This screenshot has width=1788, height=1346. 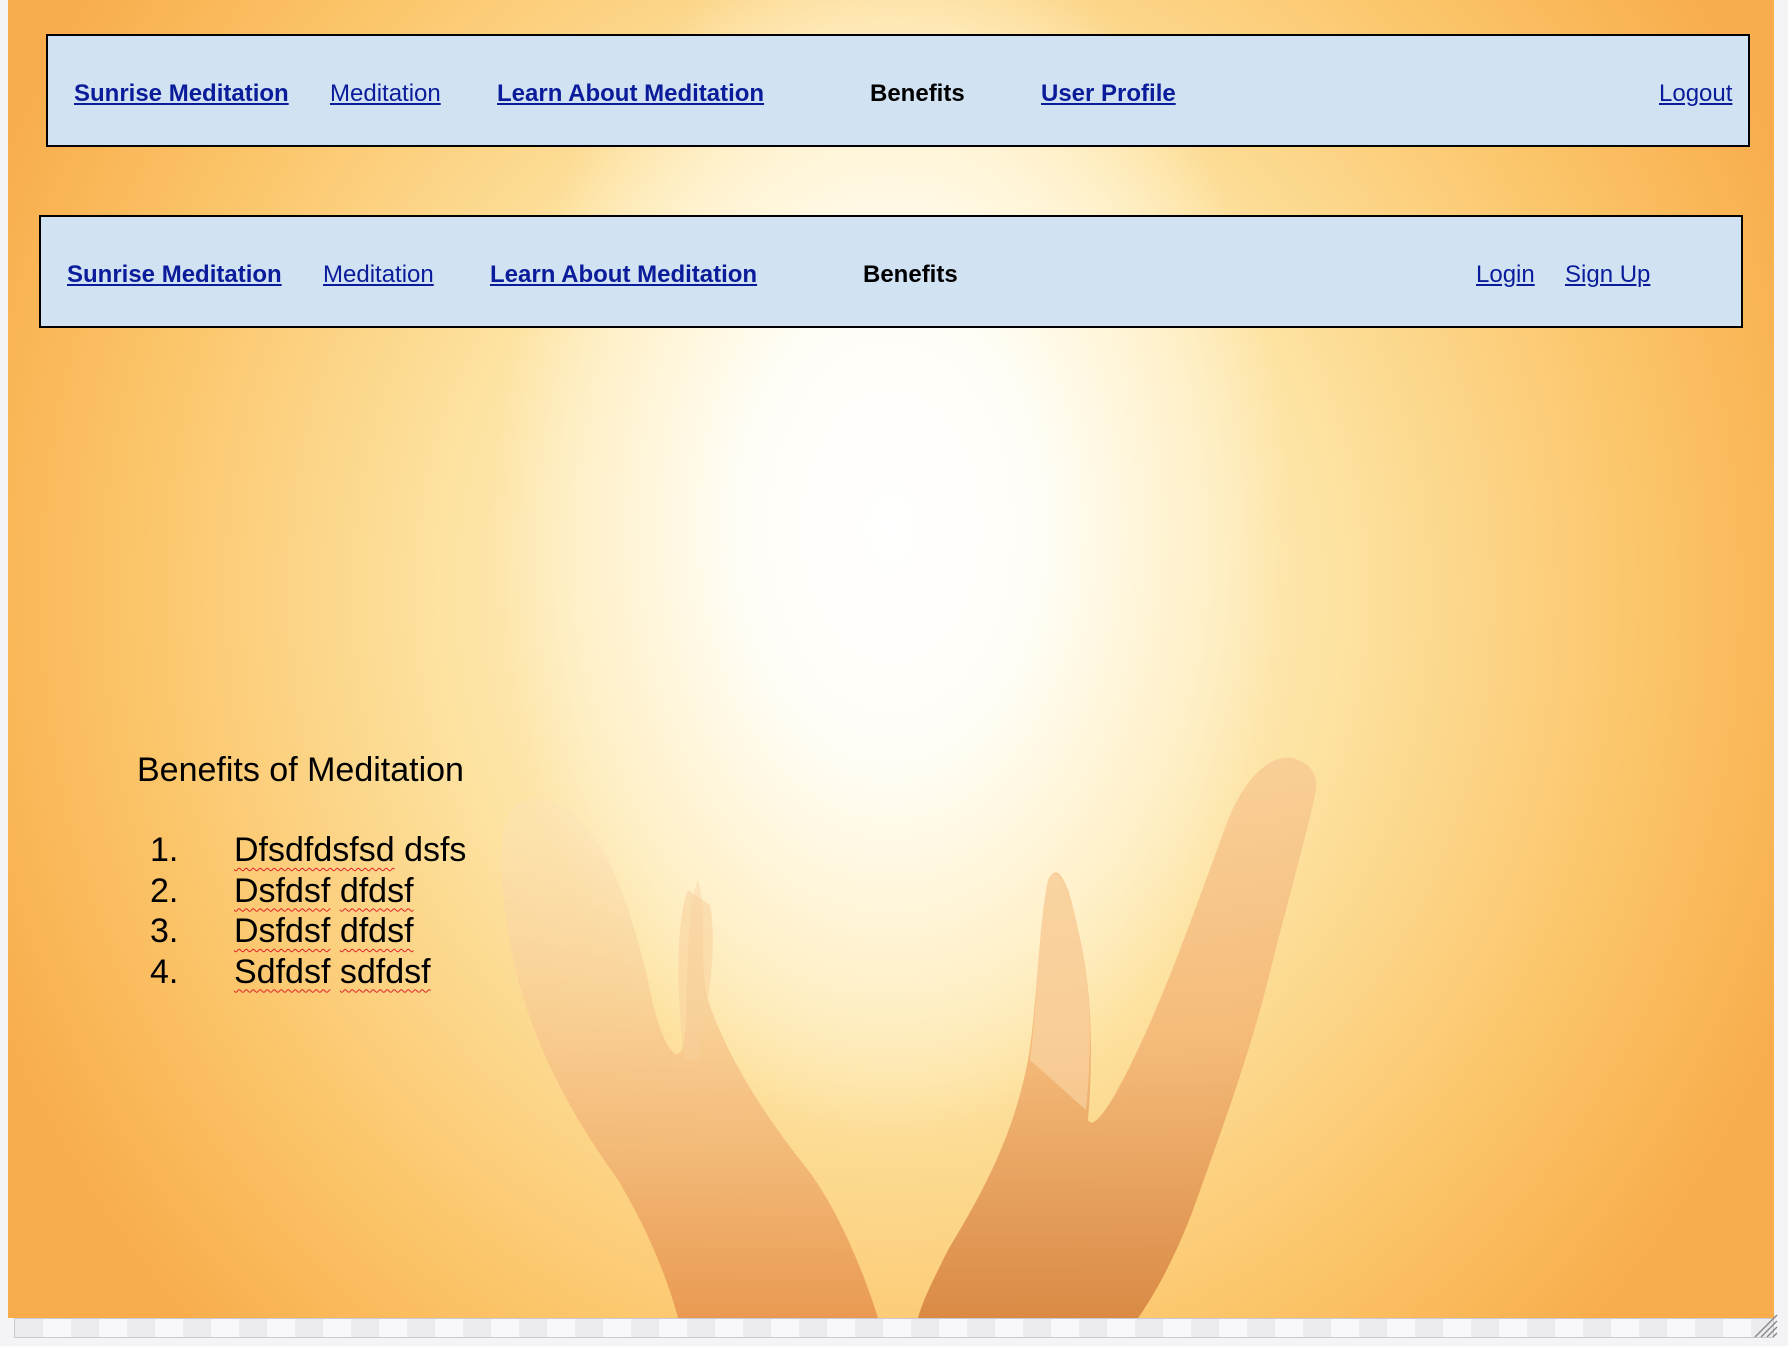 I want to click on resize-grip-icon, so click(x=1765, y=1325).